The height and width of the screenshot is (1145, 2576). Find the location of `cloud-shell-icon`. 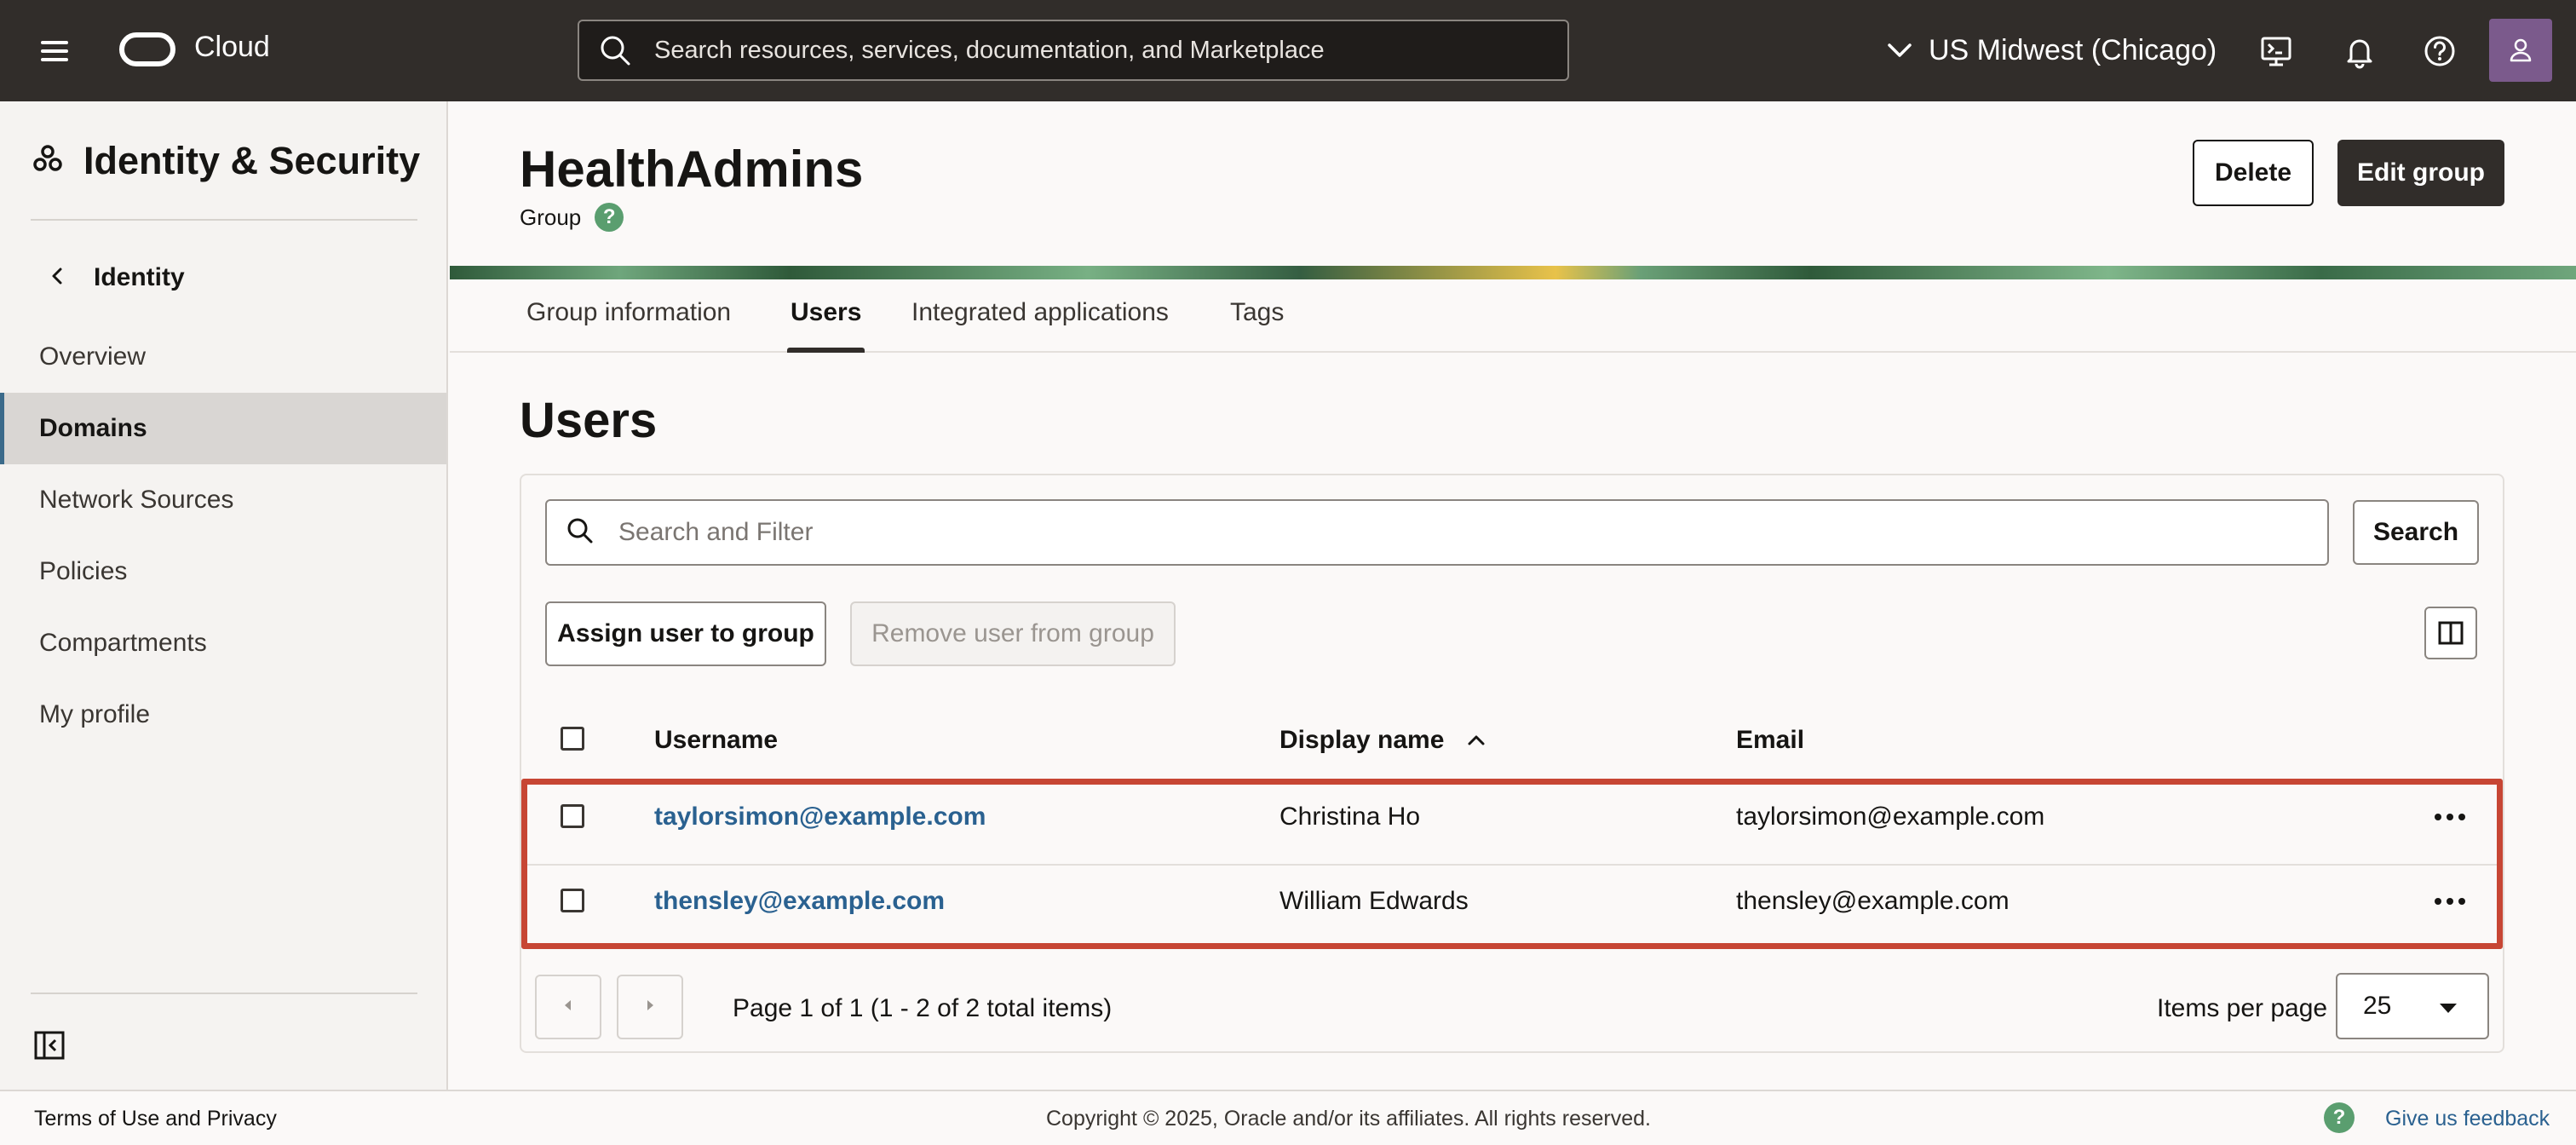

cloud-shell-icon is located at coordinates (2276, 51).